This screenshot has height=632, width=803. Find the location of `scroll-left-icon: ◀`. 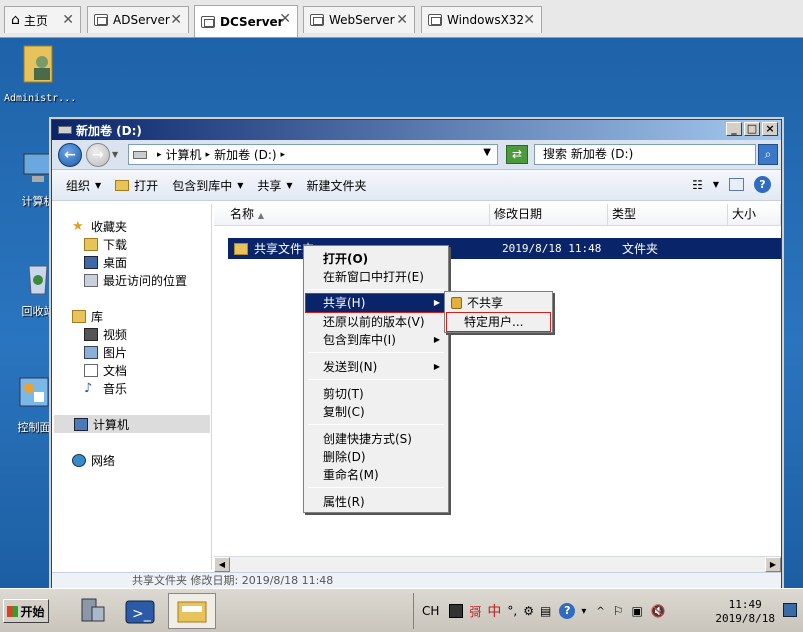

scroll-left-icon: ◀ is located at coordinates (222, 564).